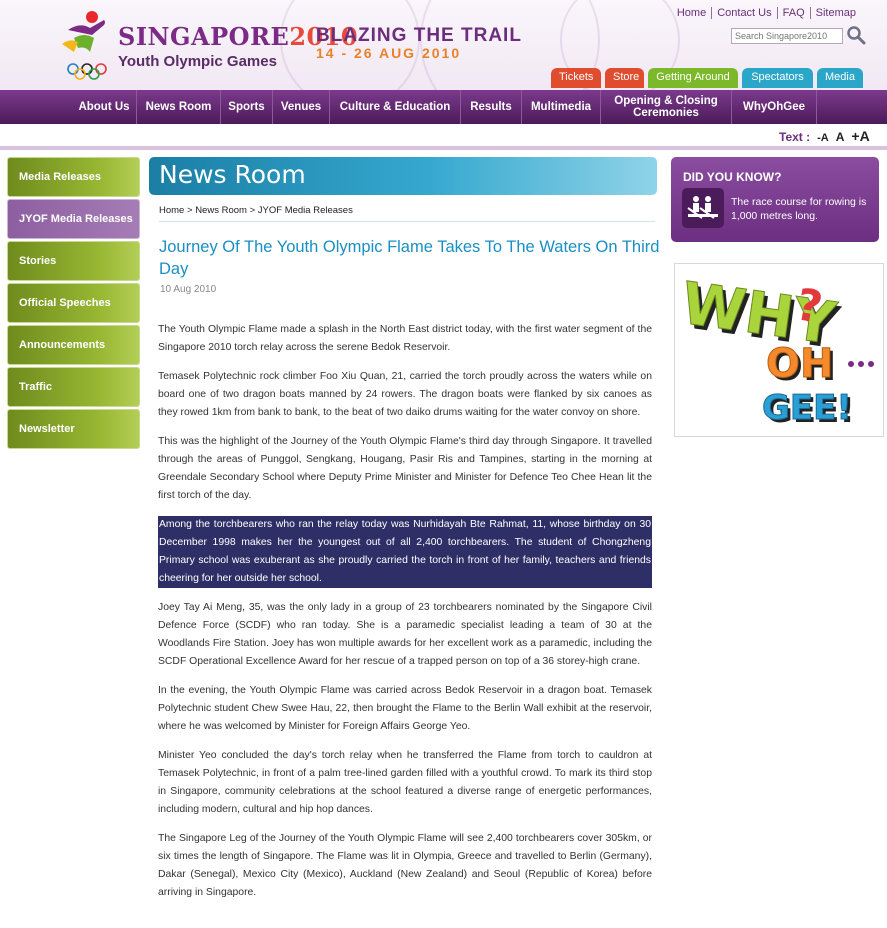 The image size is (887, 928). I want to click on tab-media: Media, so click(840, 78).